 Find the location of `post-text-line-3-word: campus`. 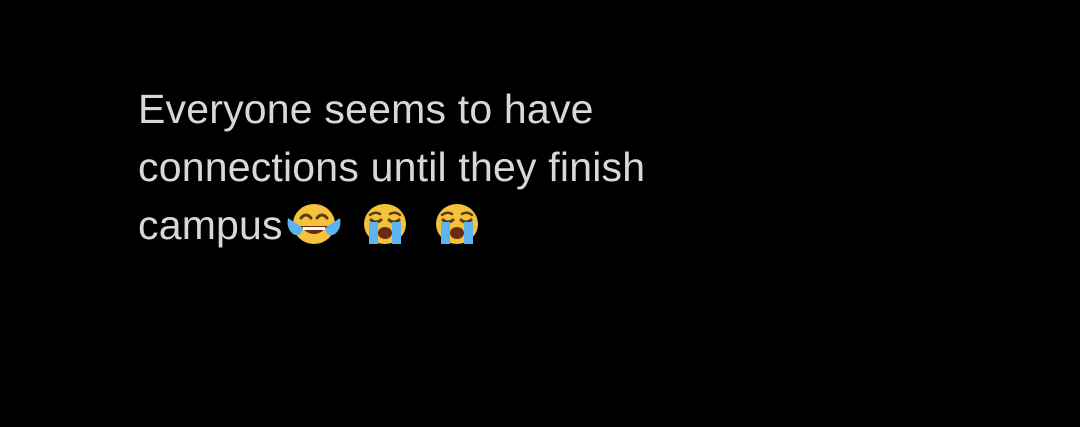

post-text-line-3-word: campus is located at coordinates (210, 225).